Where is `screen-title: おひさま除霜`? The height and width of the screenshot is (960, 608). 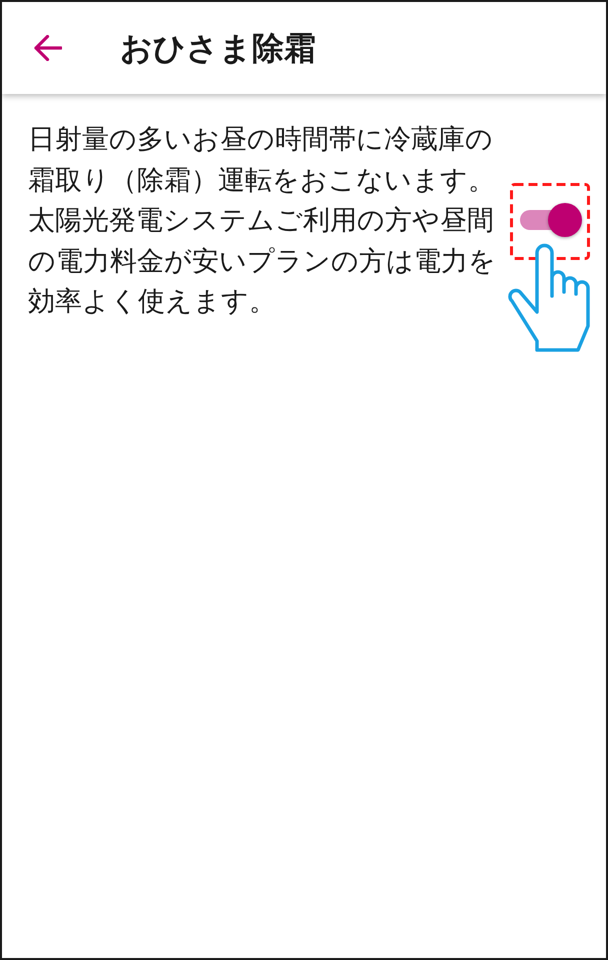 screen-title: おひさま除霜 is located at coordinates (218, 48).